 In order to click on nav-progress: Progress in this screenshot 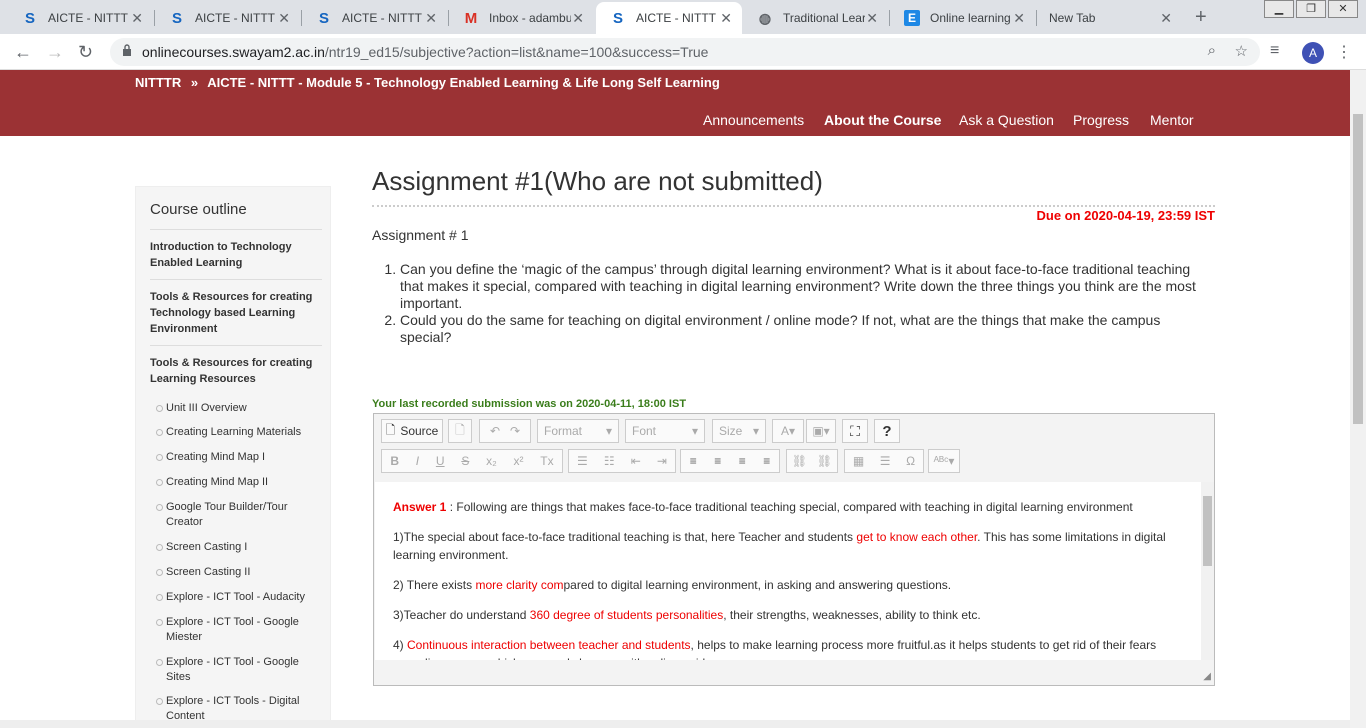, I will do `click(1101, 120)`.